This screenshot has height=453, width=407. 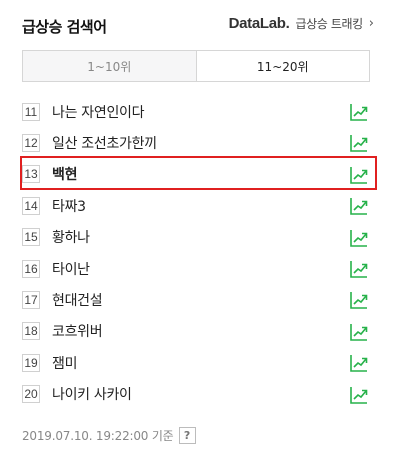 What do you see at coordinates (31, 237) in the screenshot?
I see `rank-number: 15` at bounding box center [31, 237].